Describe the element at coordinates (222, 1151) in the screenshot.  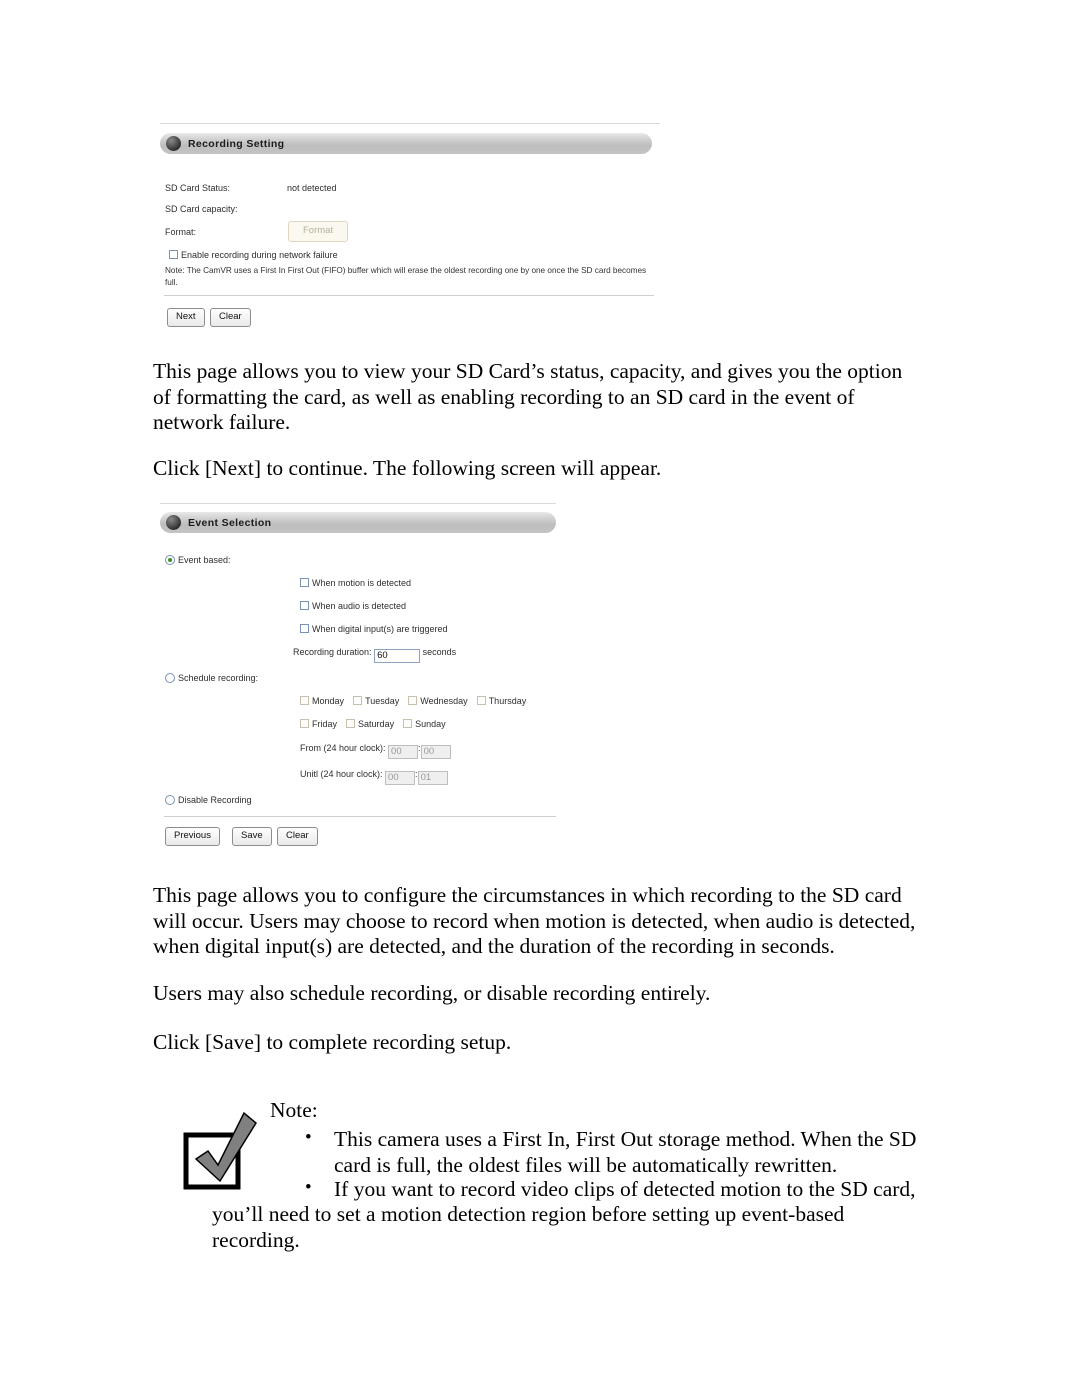
I see `checkmark-in-box-icon` at that location.